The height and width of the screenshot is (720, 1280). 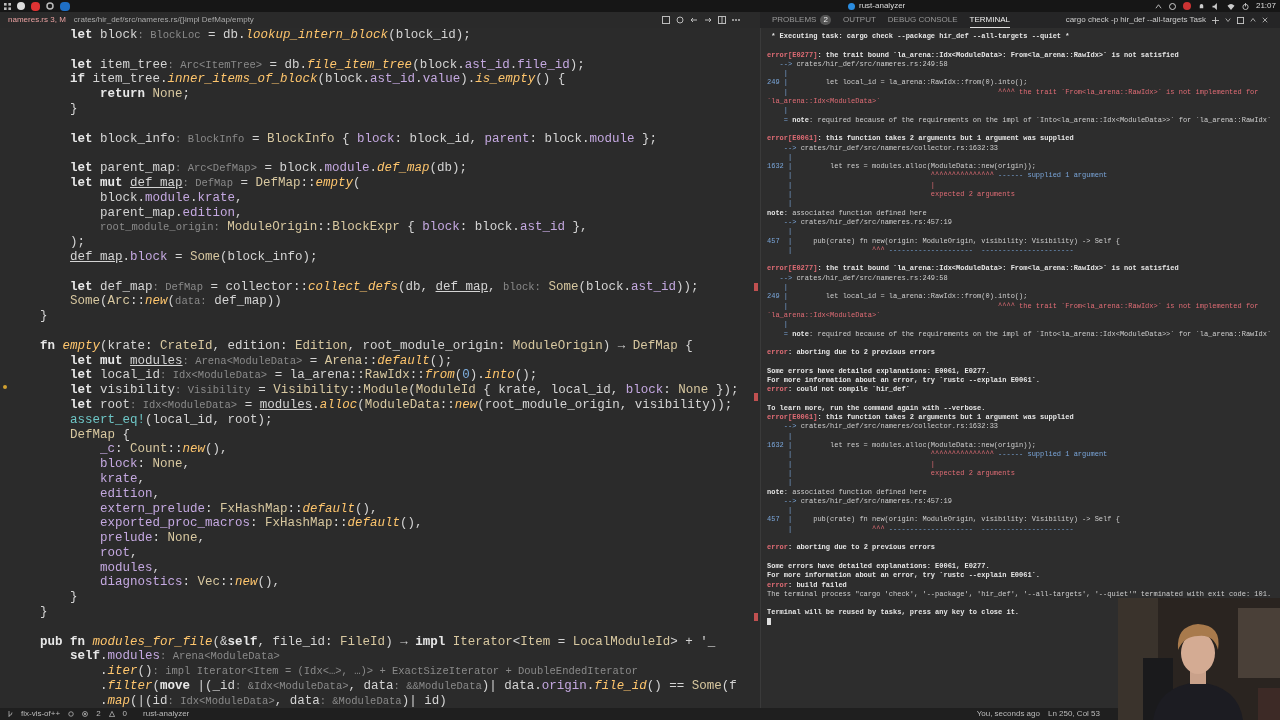 I want to click on code-line: _c: Count::new(),, so click(x=163, y=450).